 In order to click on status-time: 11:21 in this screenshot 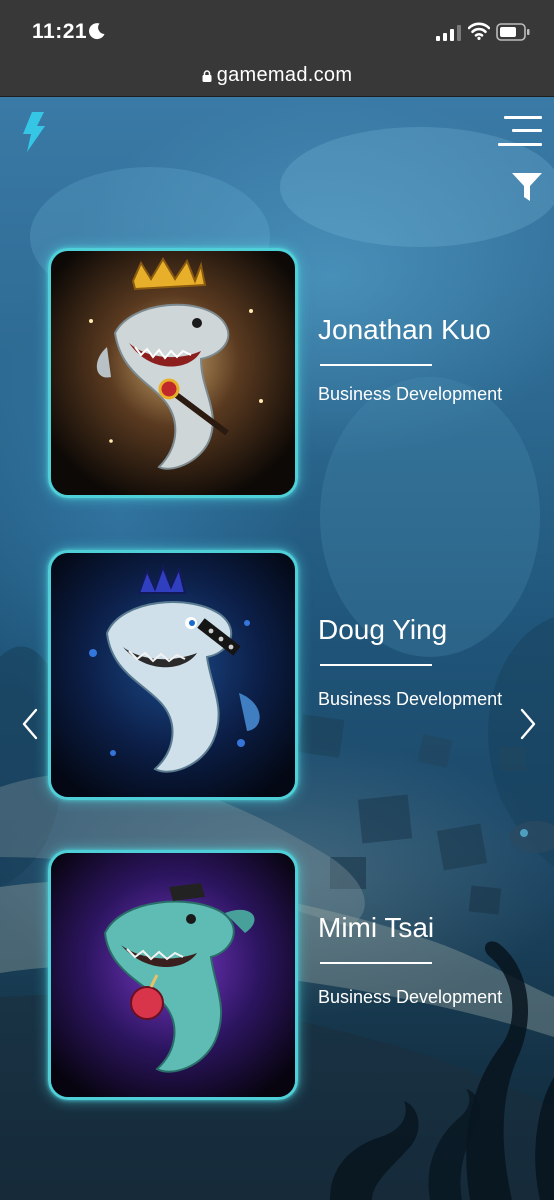, I will do `click(60, 31)`.